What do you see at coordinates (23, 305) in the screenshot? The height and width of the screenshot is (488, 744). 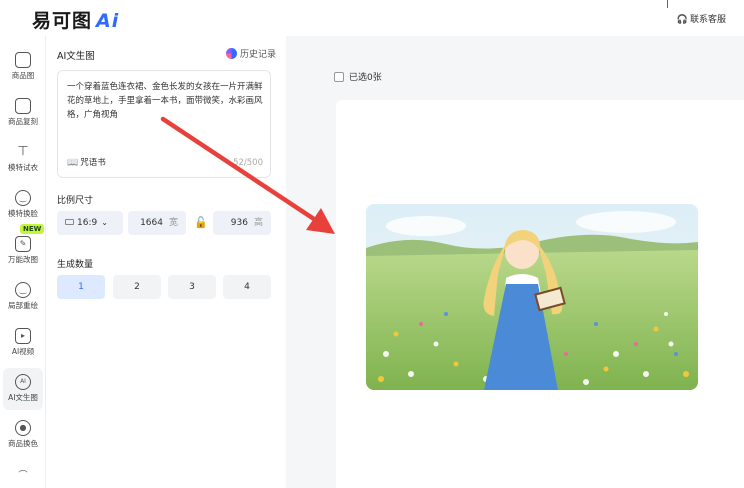 I see `sidebar-item-label: 局部重绘` at bounding box center [23, 305].